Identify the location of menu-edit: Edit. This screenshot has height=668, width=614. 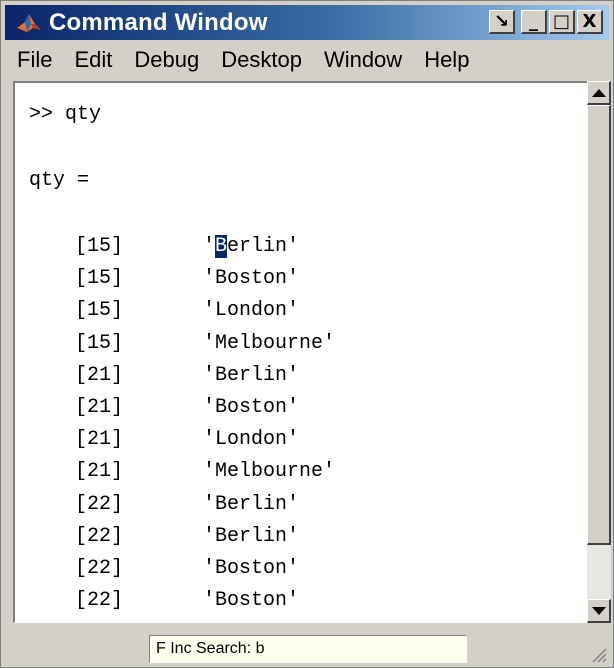
(93, 60).